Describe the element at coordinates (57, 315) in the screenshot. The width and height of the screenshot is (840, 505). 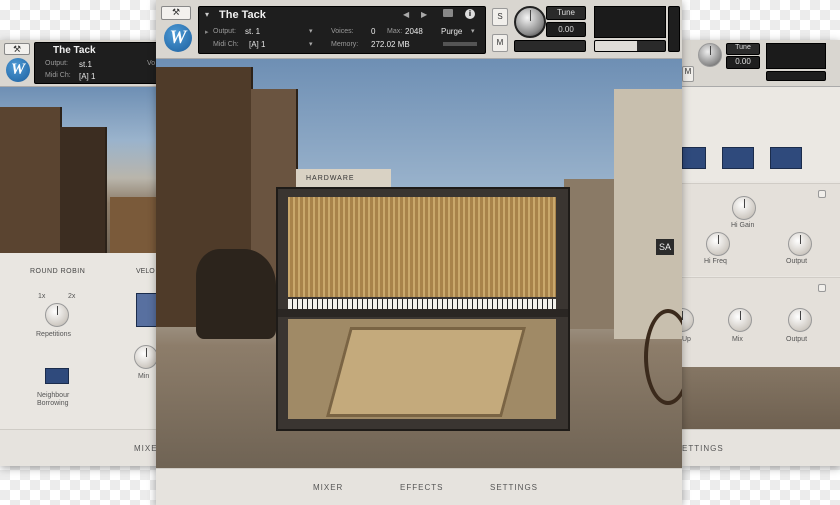
I see `repetitions-knob` at that location.